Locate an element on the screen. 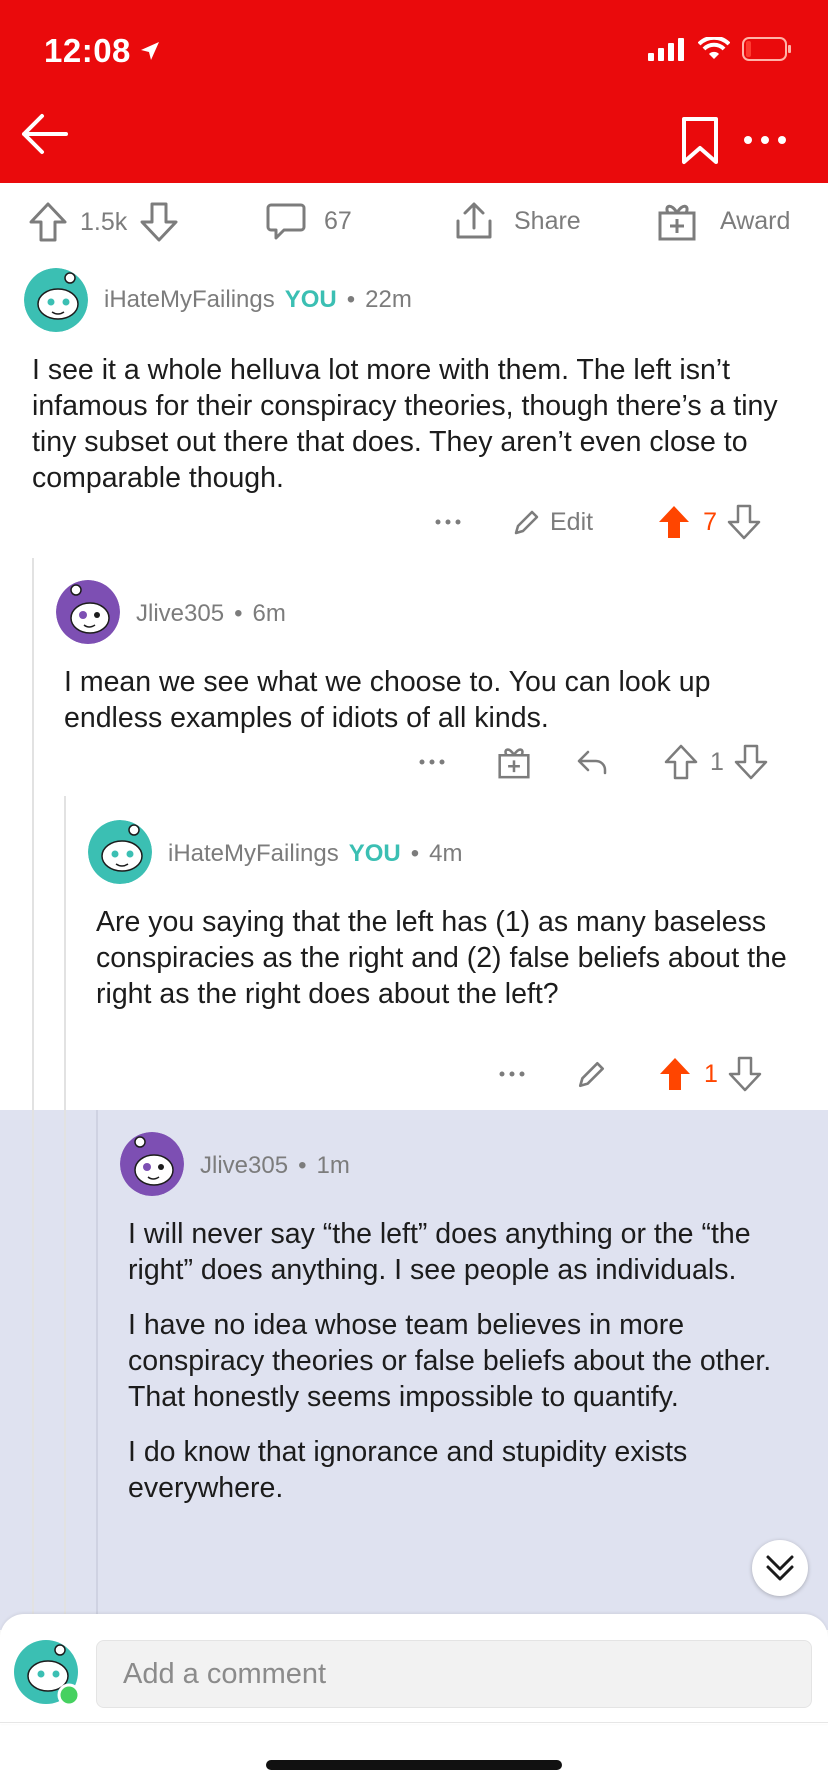 This screenshot has width=828, height=1792. wifi-icon is located at coordinates (714, 48).